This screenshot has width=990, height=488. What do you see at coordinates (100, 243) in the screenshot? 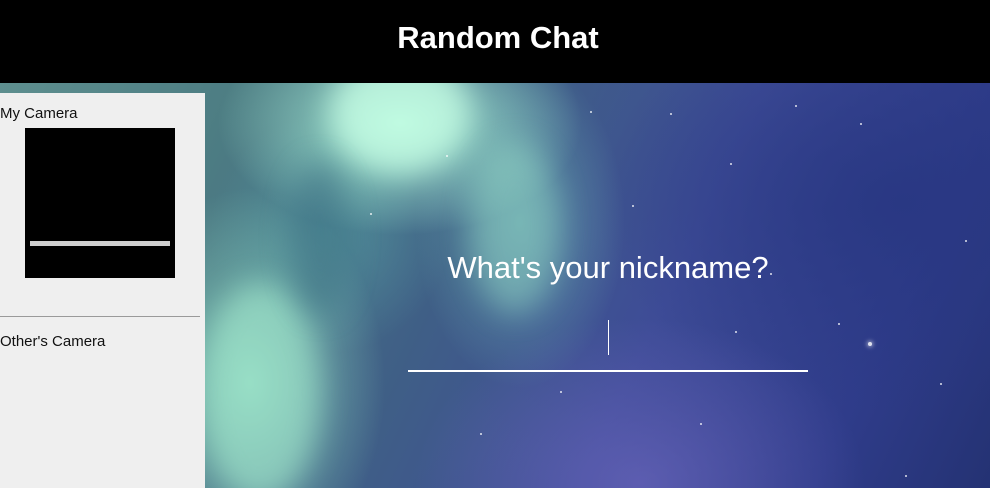
I see `video-progress-bar` at bounding box center [100, 243].